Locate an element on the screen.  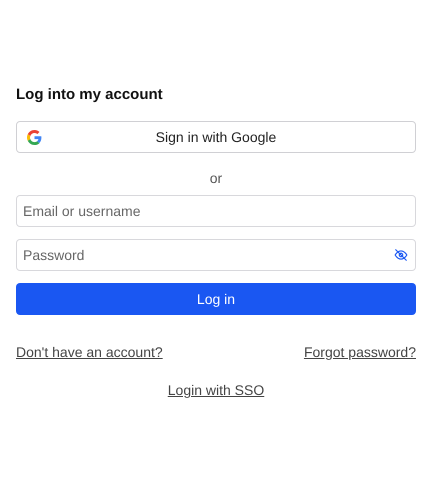
or-separator: or is located at coordinates (216, 178).